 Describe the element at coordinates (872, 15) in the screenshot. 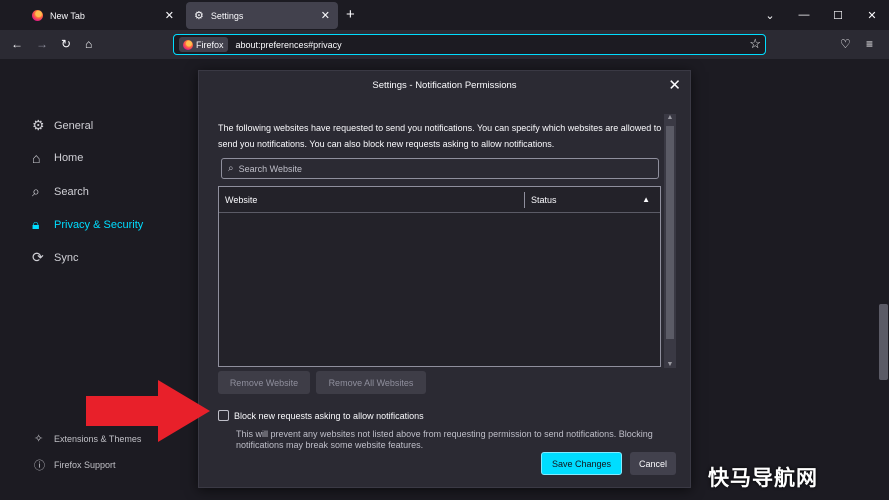

I see `close-window-icon: ✕` at that location.